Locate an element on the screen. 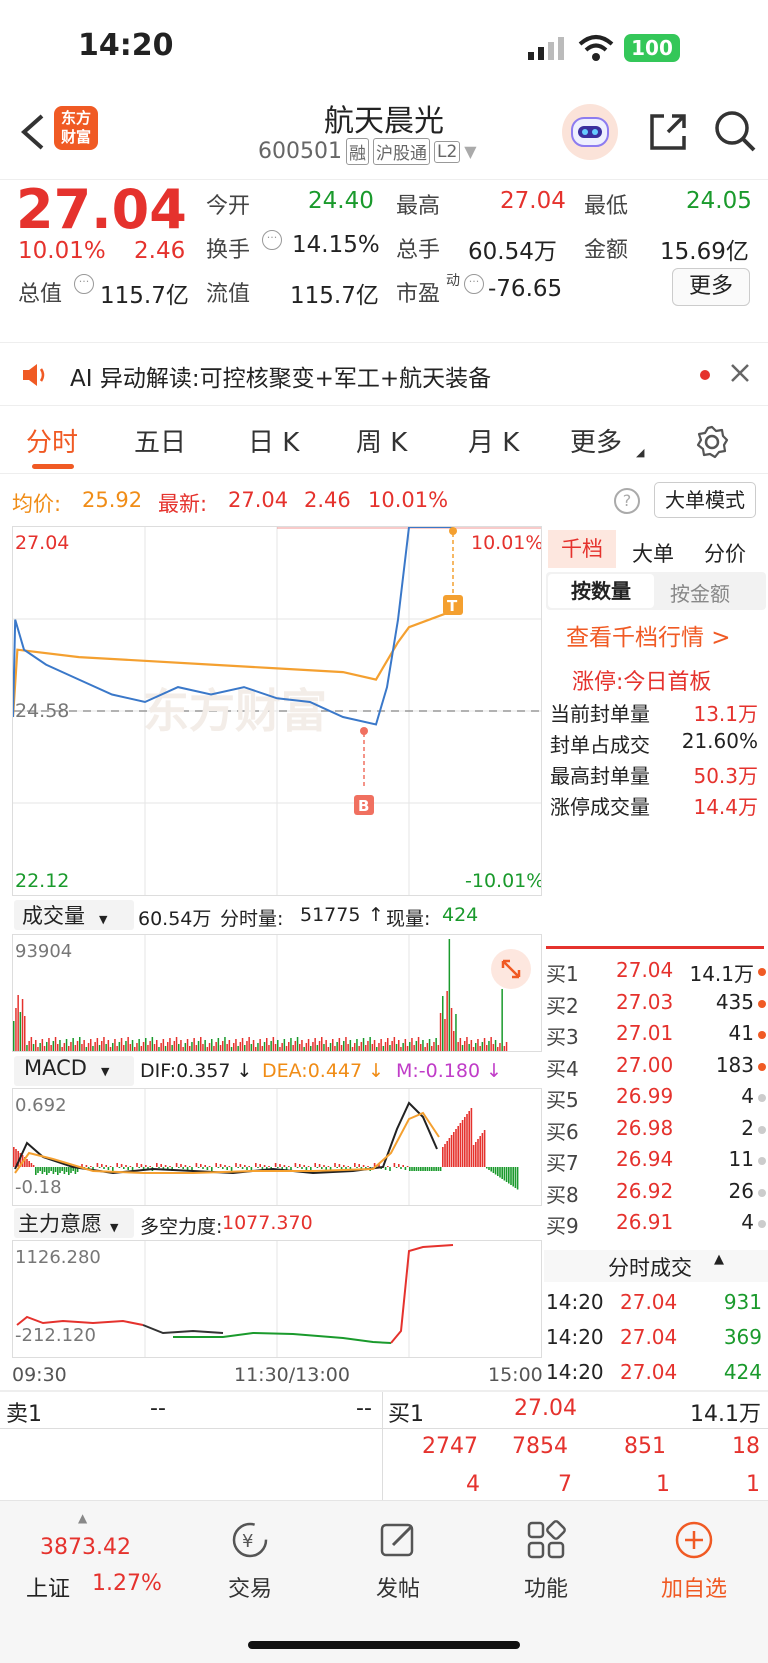 The image size is (768, 1663). marker-t: T is located at coordinates (453, 571).